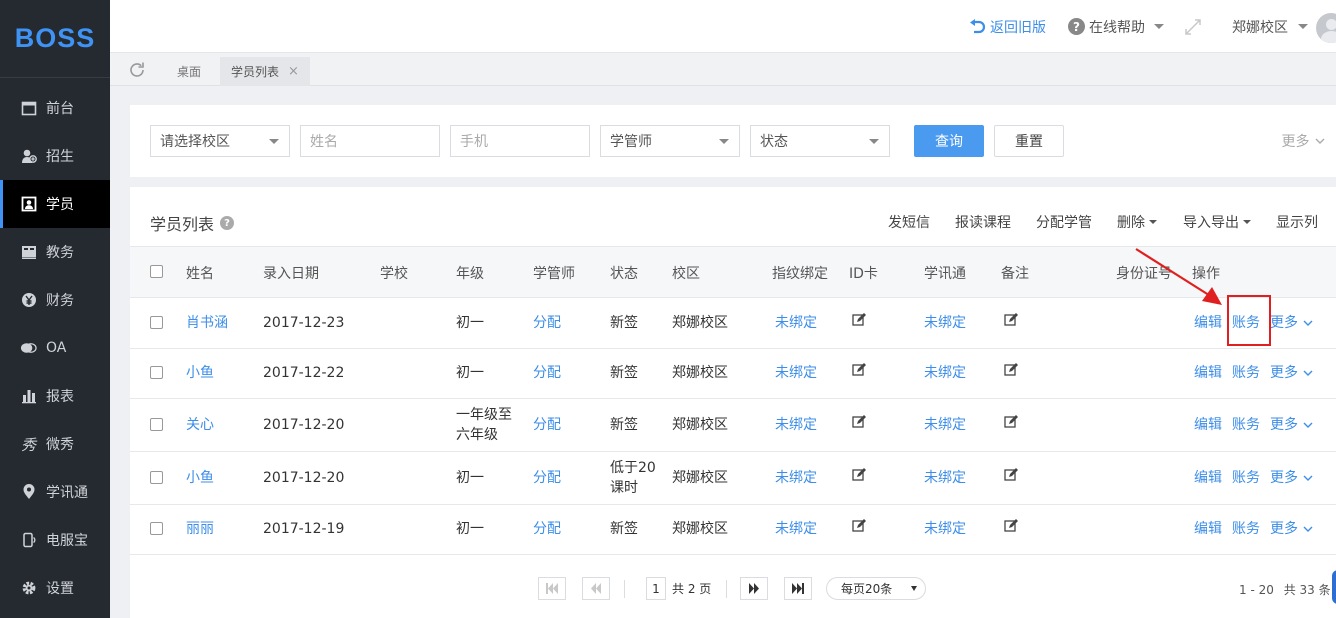 The width and height of the screenshot is (1336, 618). Describe the element at coordinates (596, 588) in the screenshot. I see `prev-page-button` at that location.